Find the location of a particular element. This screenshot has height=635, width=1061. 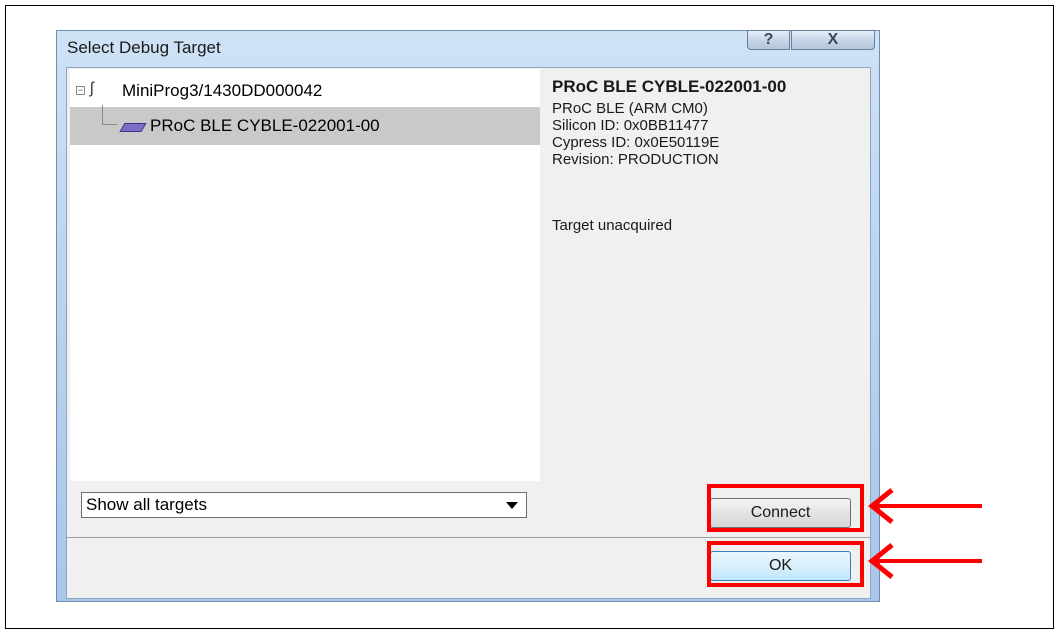

tree-collapse-icon: − is located at coordinates (80, 90).